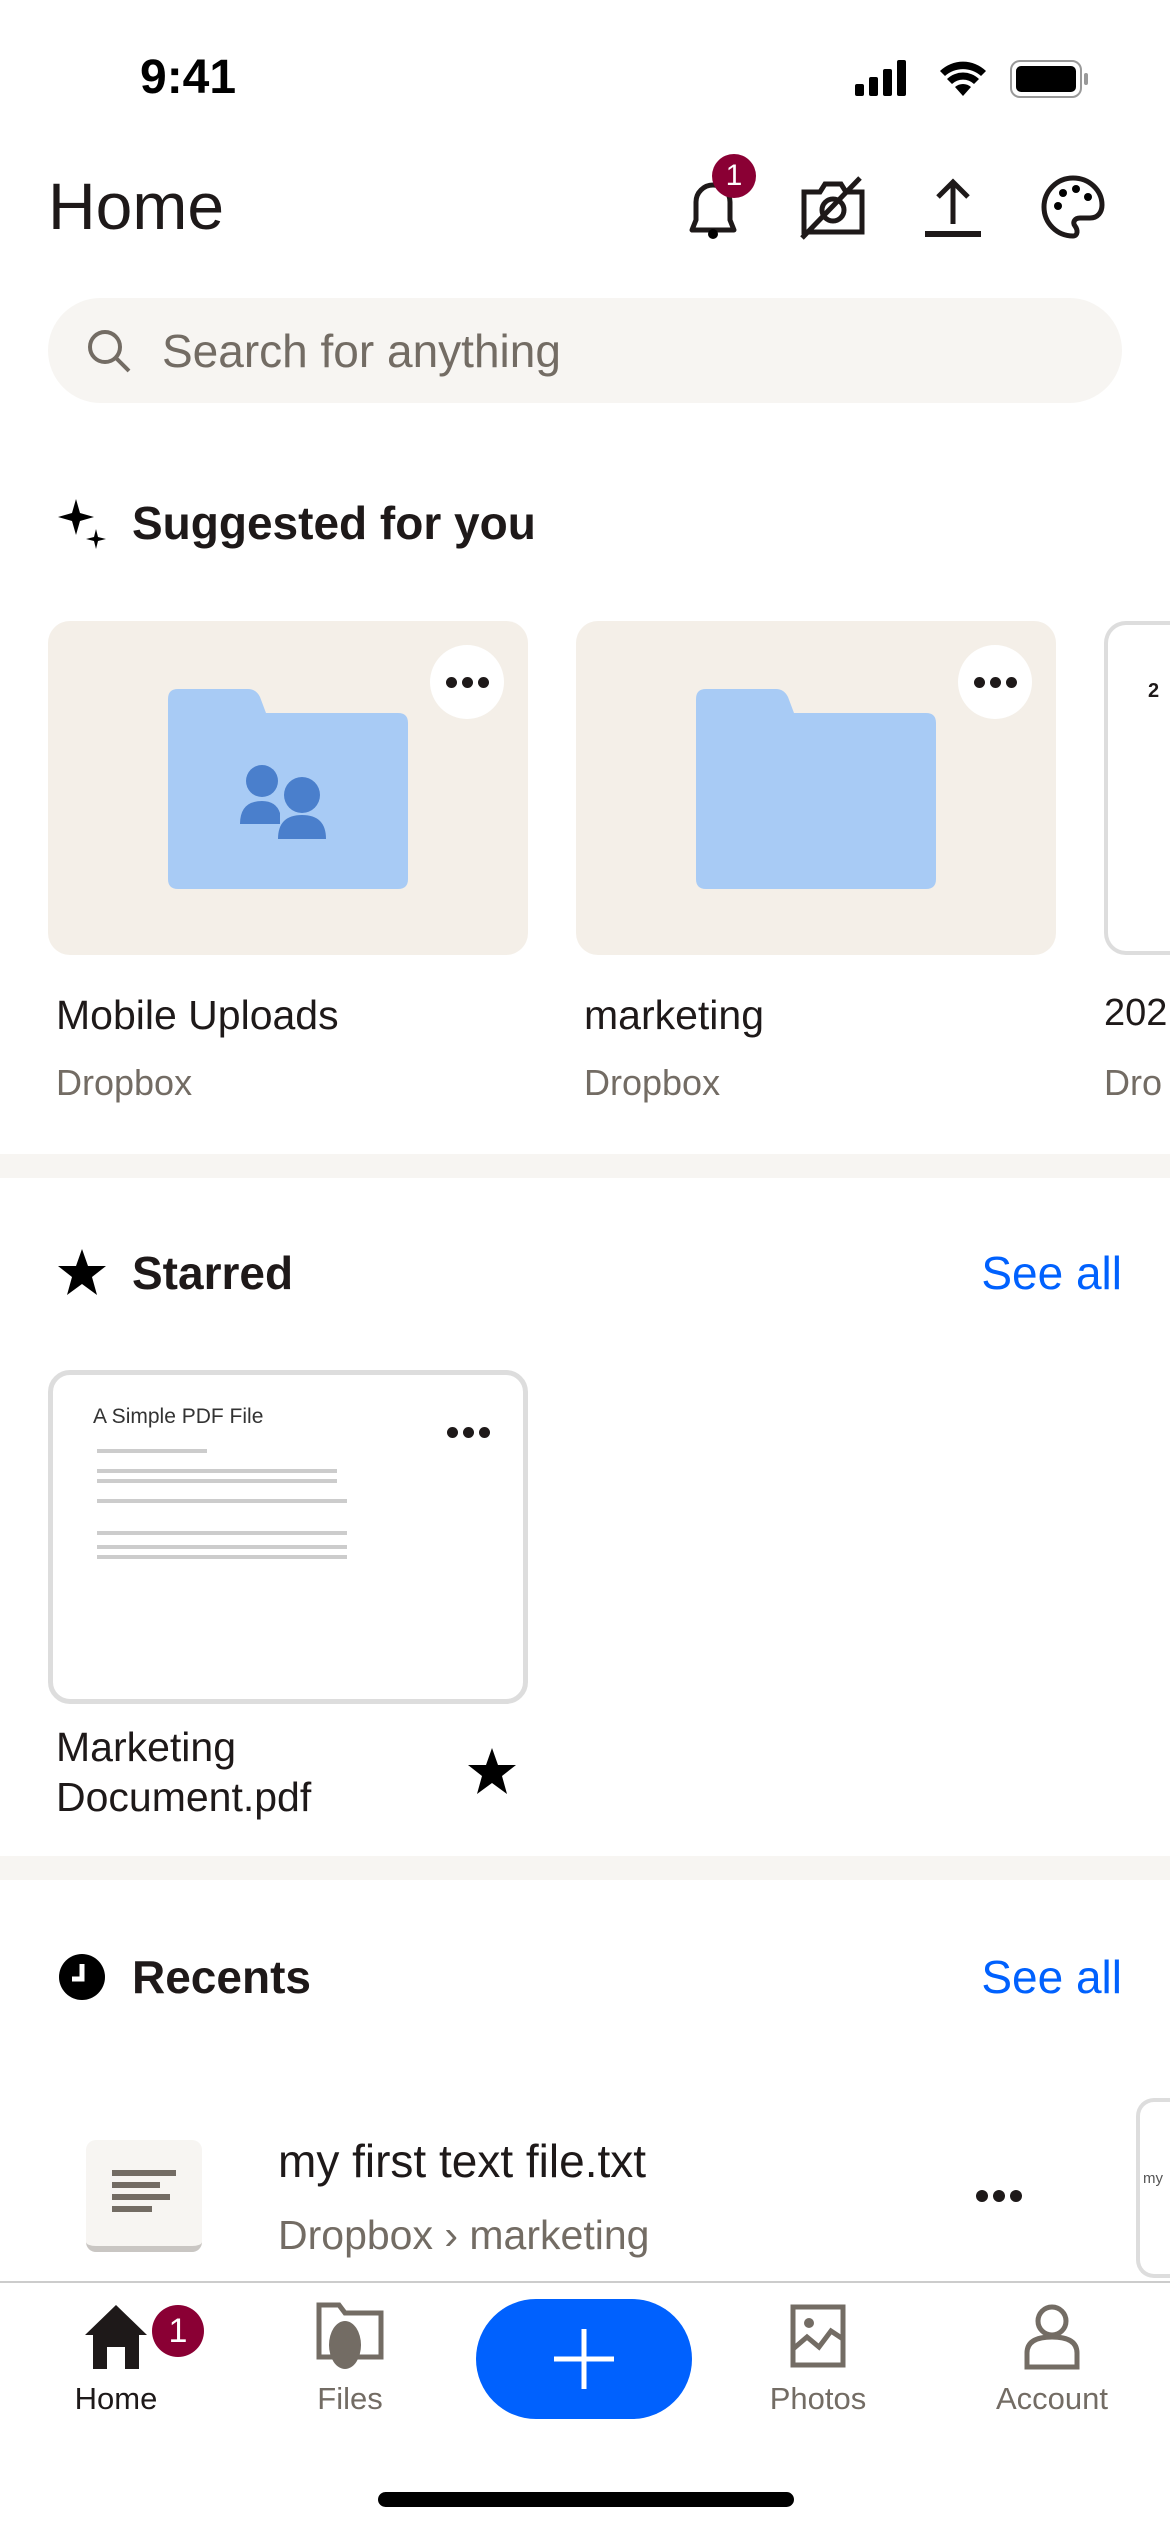  I want to click on item-name-line: Marketing, so click(146, 1747).